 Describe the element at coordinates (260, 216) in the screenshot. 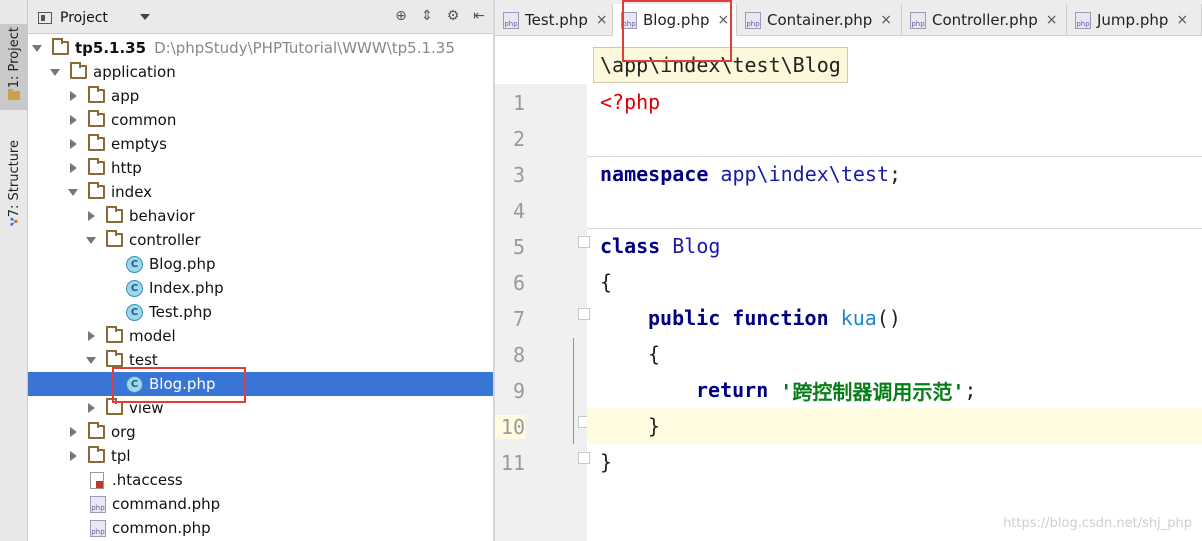

I see `tree-row-behavior: behavior` at that location.